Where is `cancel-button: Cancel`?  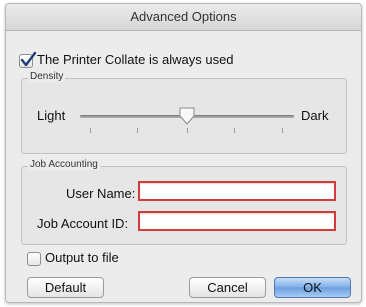 cancel-button: Cancel is located at coordinates (227, 287).